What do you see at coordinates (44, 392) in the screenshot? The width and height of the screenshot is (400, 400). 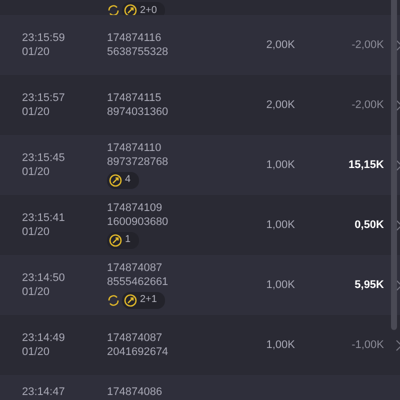 I see `bet-time: 23:14:47` at bounding box center [44, 392].